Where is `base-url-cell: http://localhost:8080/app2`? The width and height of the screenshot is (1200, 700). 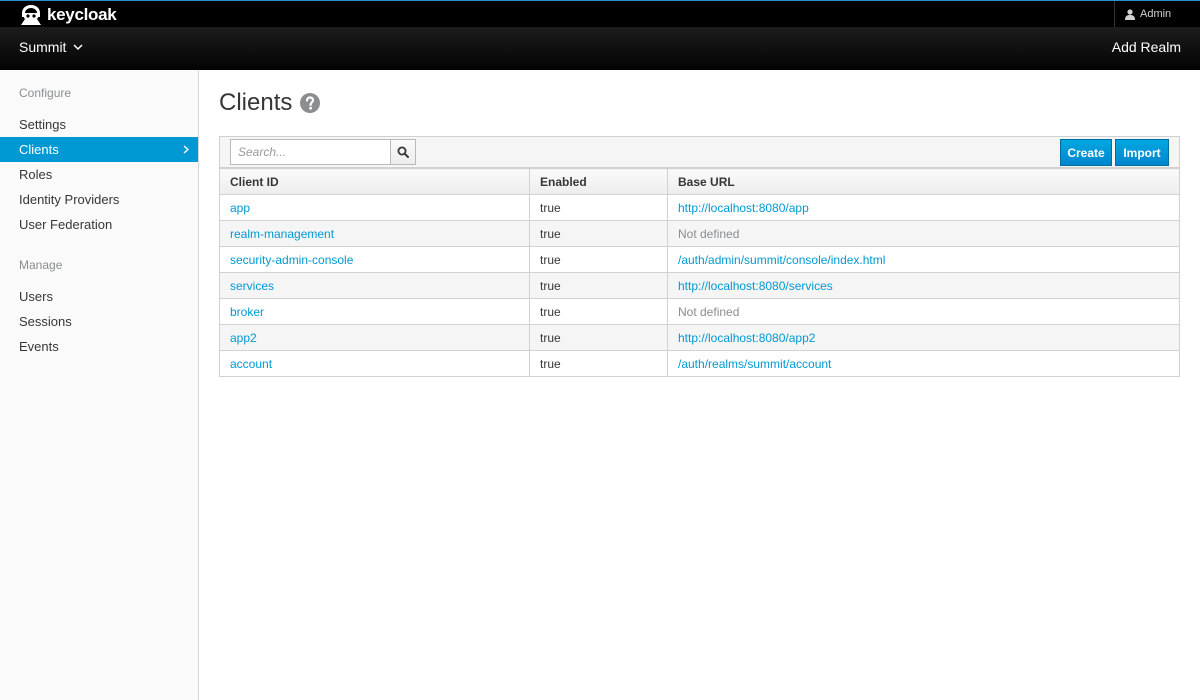
base-url-cell: http://localhost:8080/app2 is located at coordinates (923, 337).